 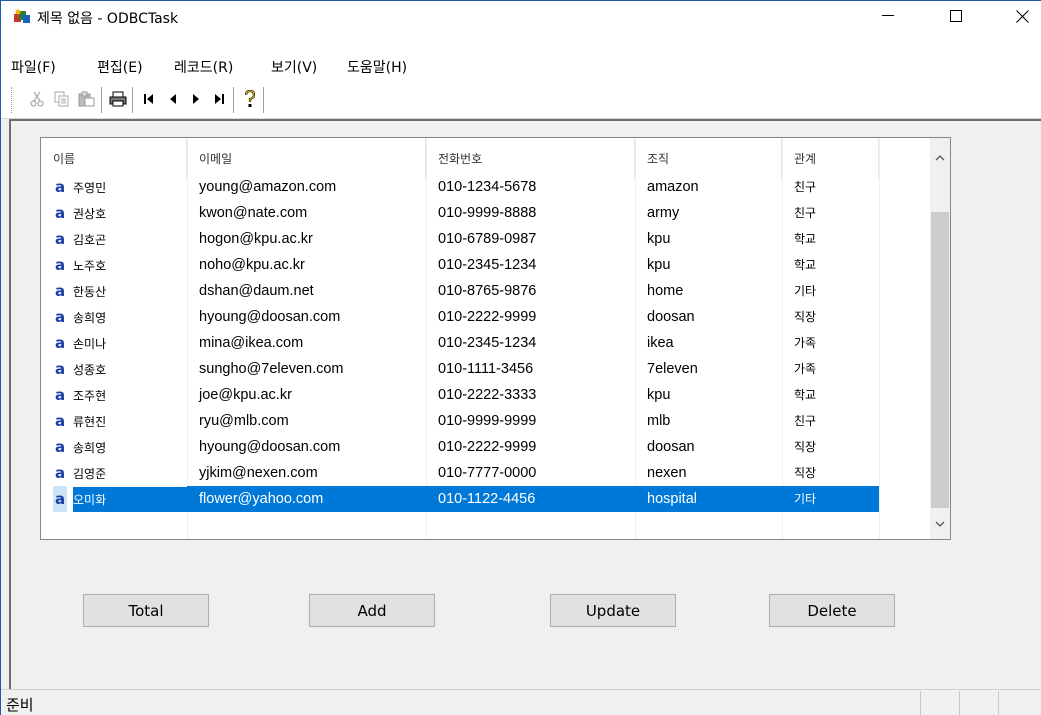 What do you see at coordinates (258, 473) in the screenshot?
I see `cell-email: yjkim@nexen.com` at bounding box center [258, 473].